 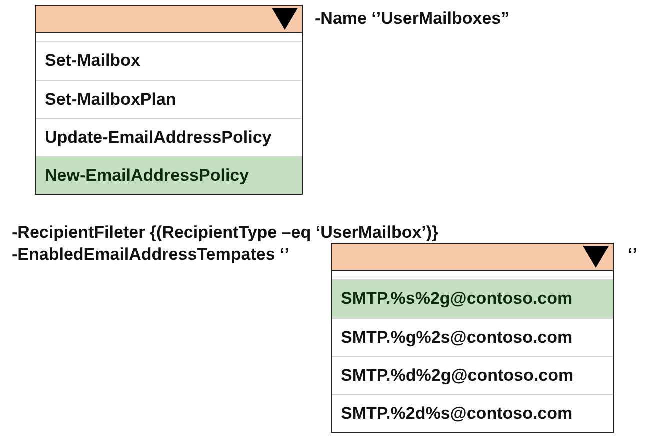 I want to click on closing-quote-text: ‘’, so click(x=633, y=254).